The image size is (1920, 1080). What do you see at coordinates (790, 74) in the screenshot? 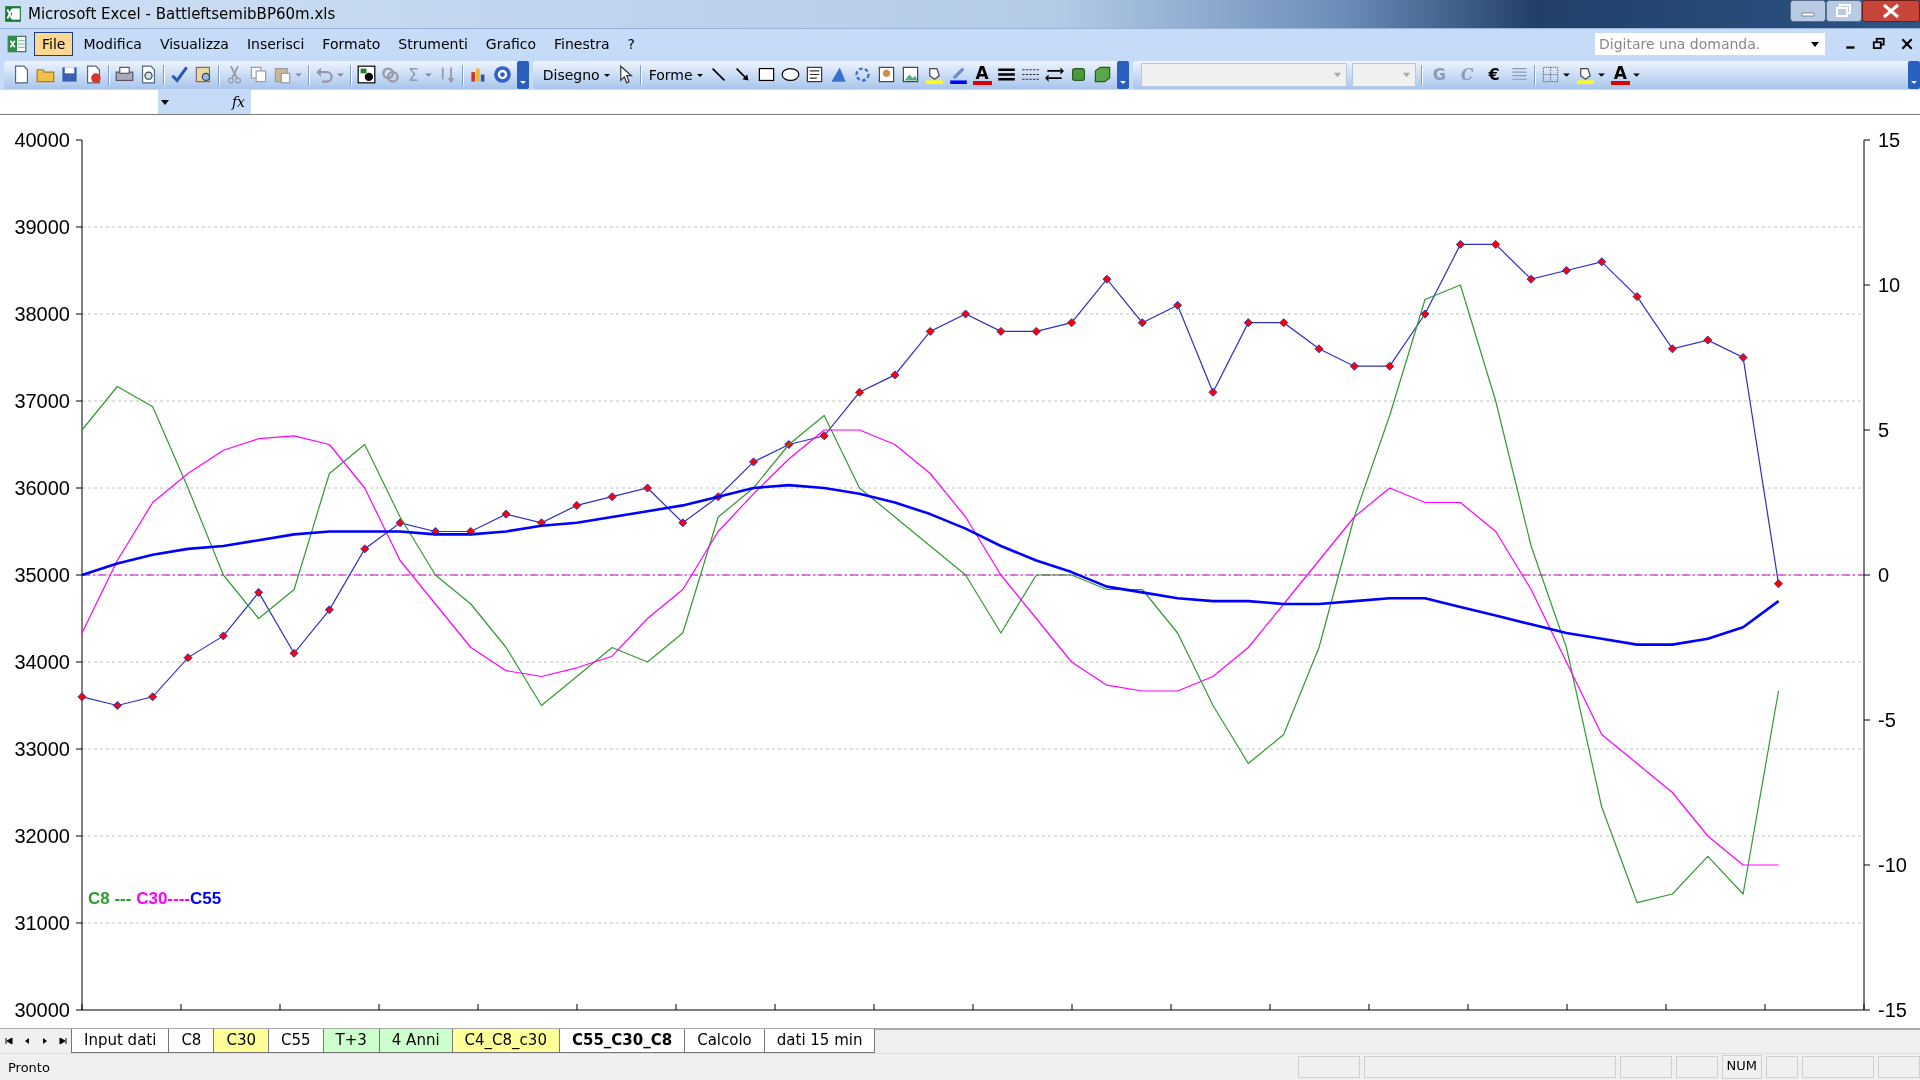
I see `ellipse-icon` at bounding box center [790, 74].